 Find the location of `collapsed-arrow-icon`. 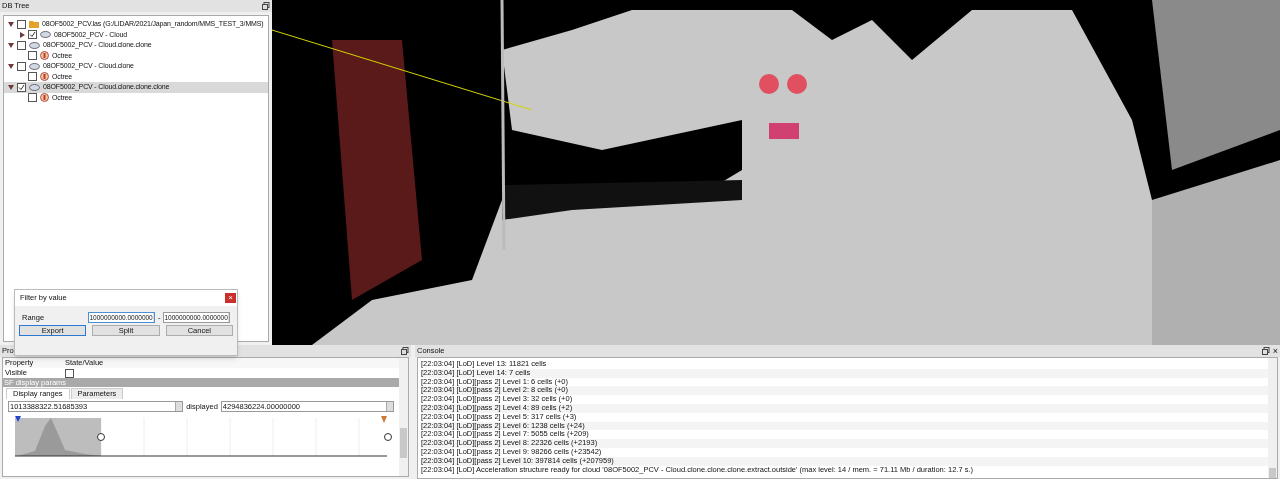

collapsed-arrow-icon is located at coordinates (22, 34).